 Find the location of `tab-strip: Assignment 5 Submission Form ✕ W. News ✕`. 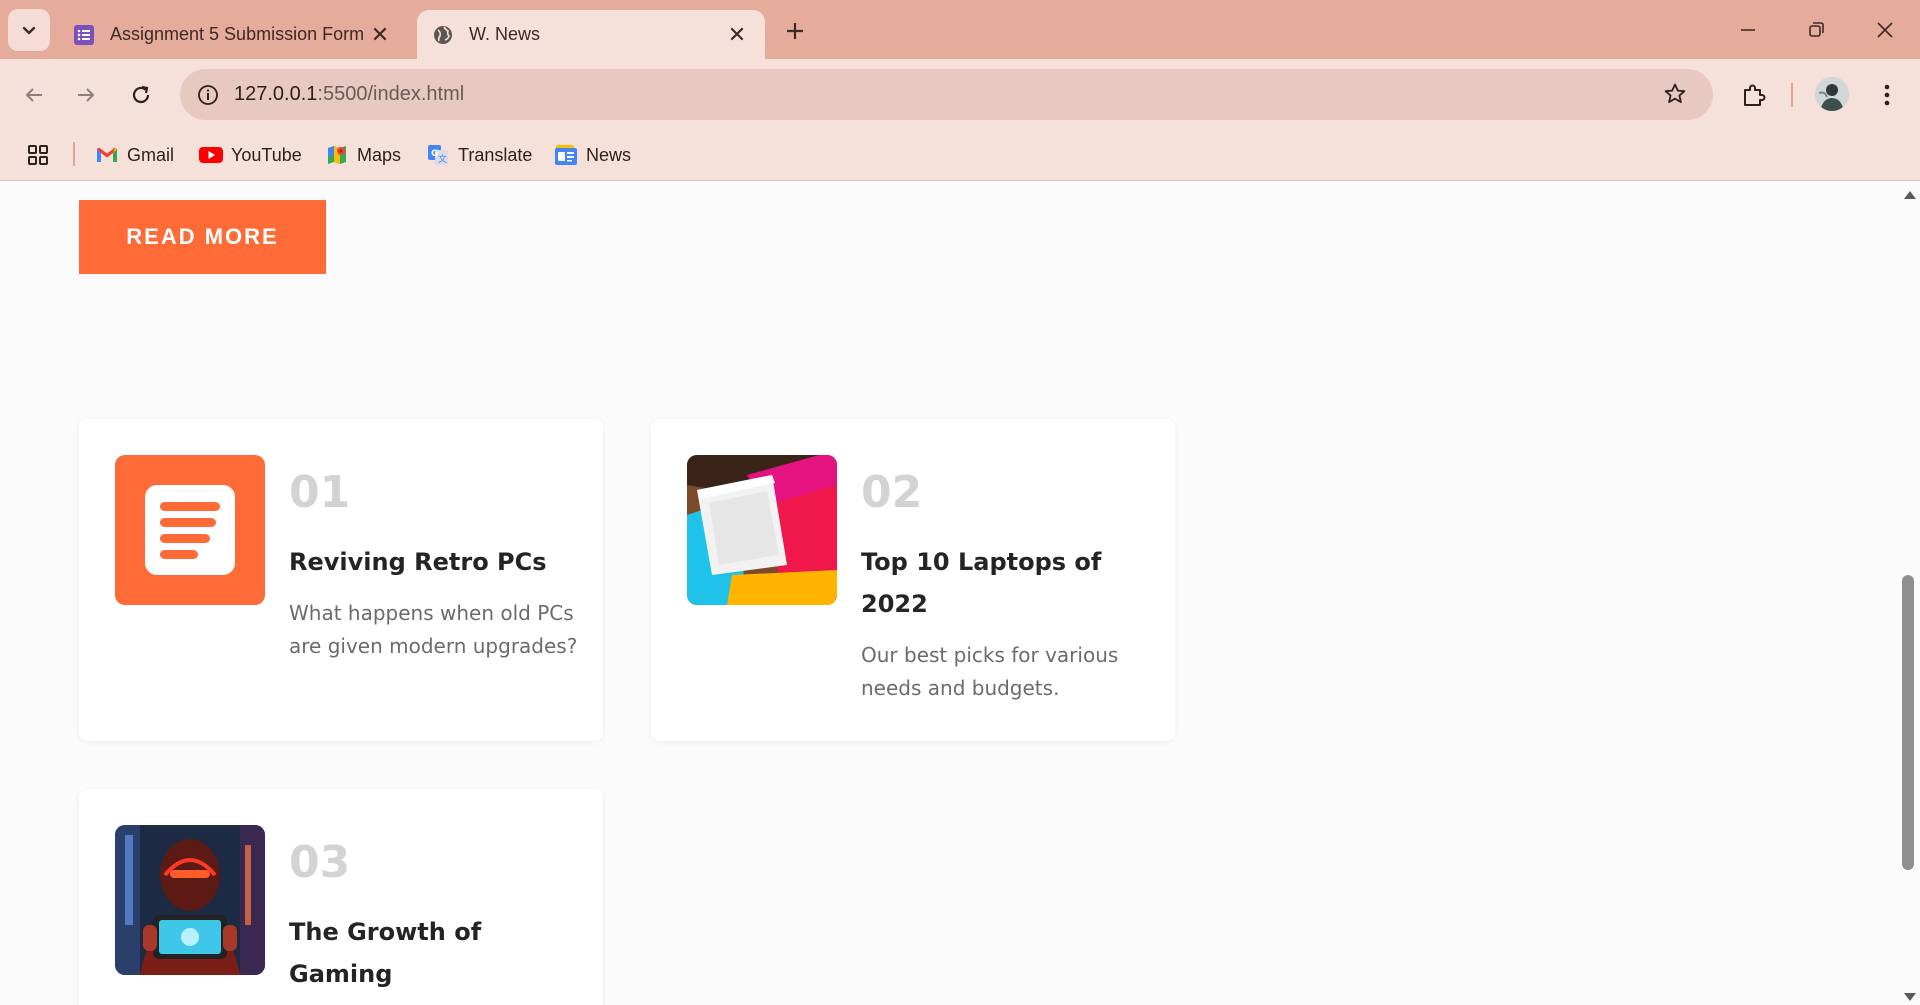

tab-strip: Assignment 5 Submission Form ✕ W. News ✕ is located at coordinates (960, 29).